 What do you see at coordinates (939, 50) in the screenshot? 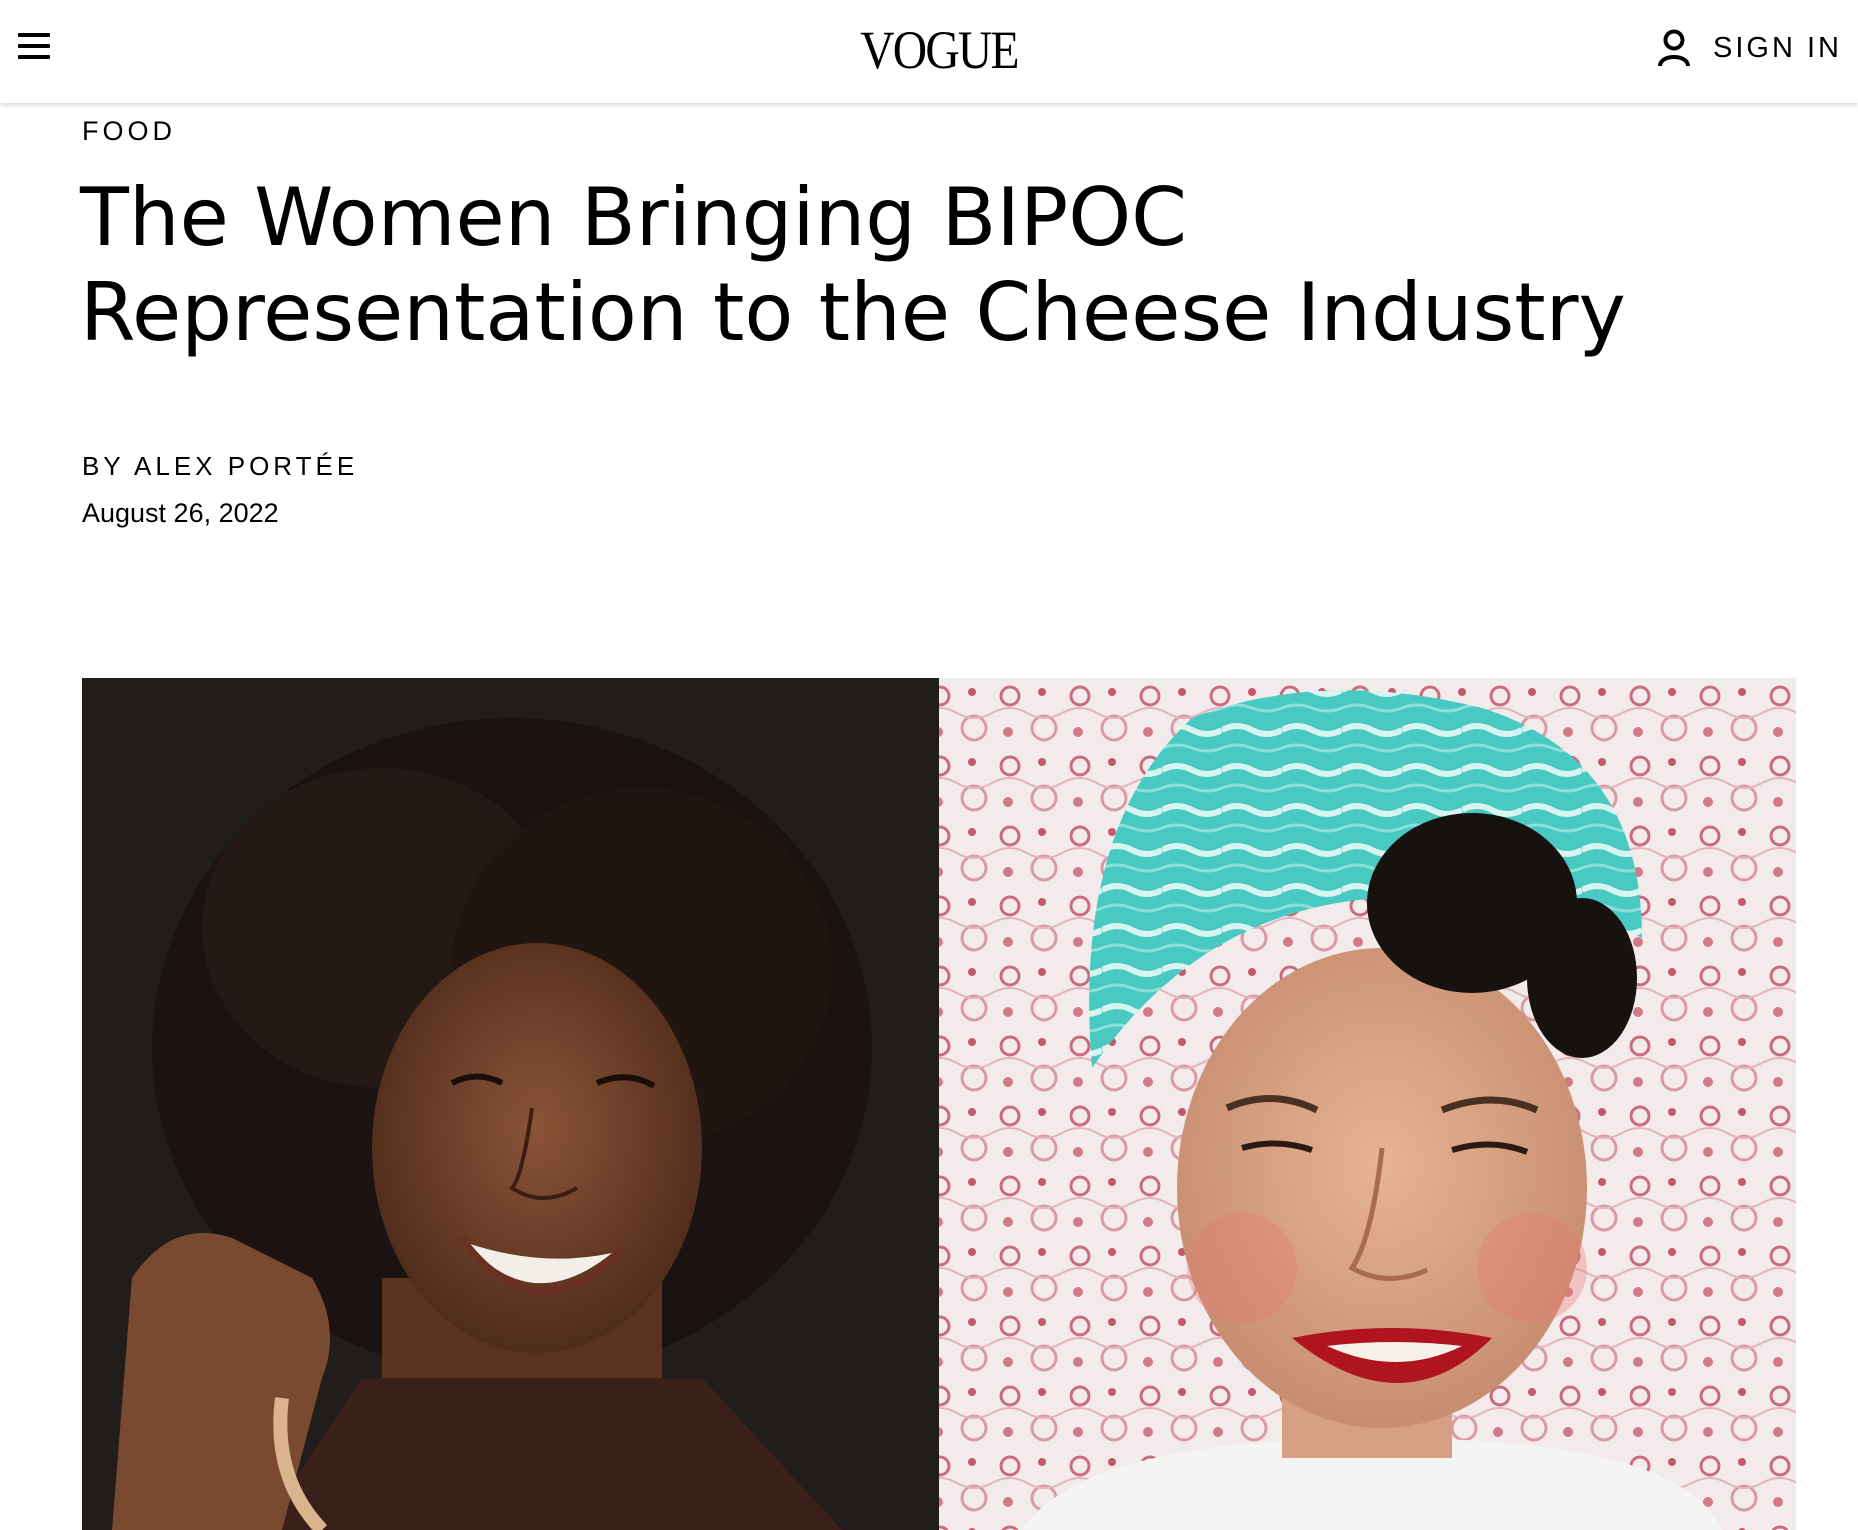
I see `vogue-logo: VOGUE` at bounding box center [939, 50].